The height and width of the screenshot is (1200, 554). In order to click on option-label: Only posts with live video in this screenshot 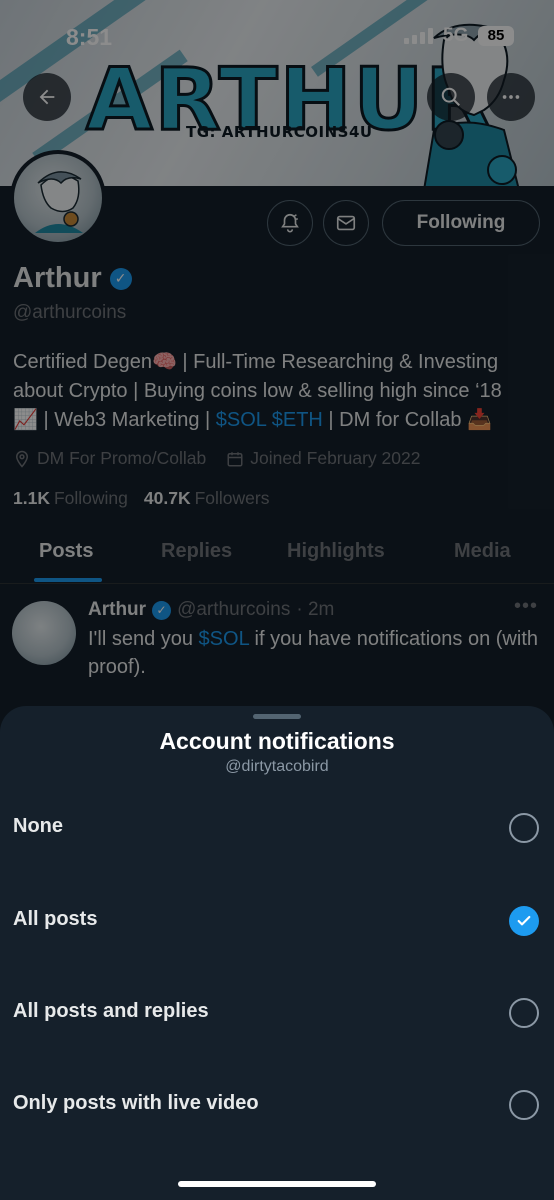, I will do `click(136, 1103)`.